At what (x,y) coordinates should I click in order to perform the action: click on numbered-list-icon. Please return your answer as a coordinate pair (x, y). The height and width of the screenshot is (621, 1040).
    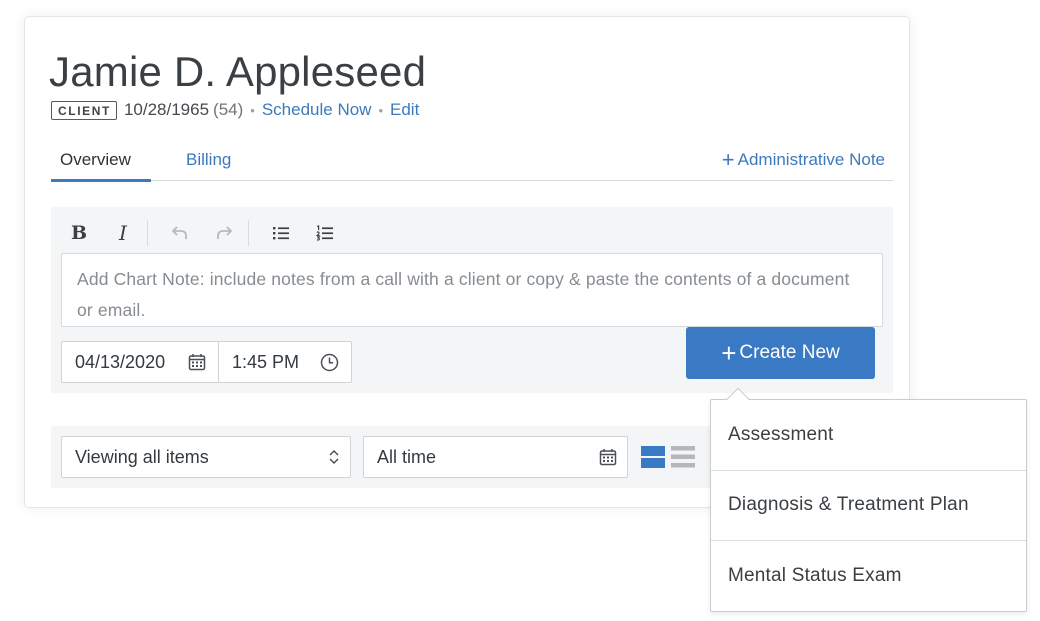
    Looking at the image, I should click on (324, 233).